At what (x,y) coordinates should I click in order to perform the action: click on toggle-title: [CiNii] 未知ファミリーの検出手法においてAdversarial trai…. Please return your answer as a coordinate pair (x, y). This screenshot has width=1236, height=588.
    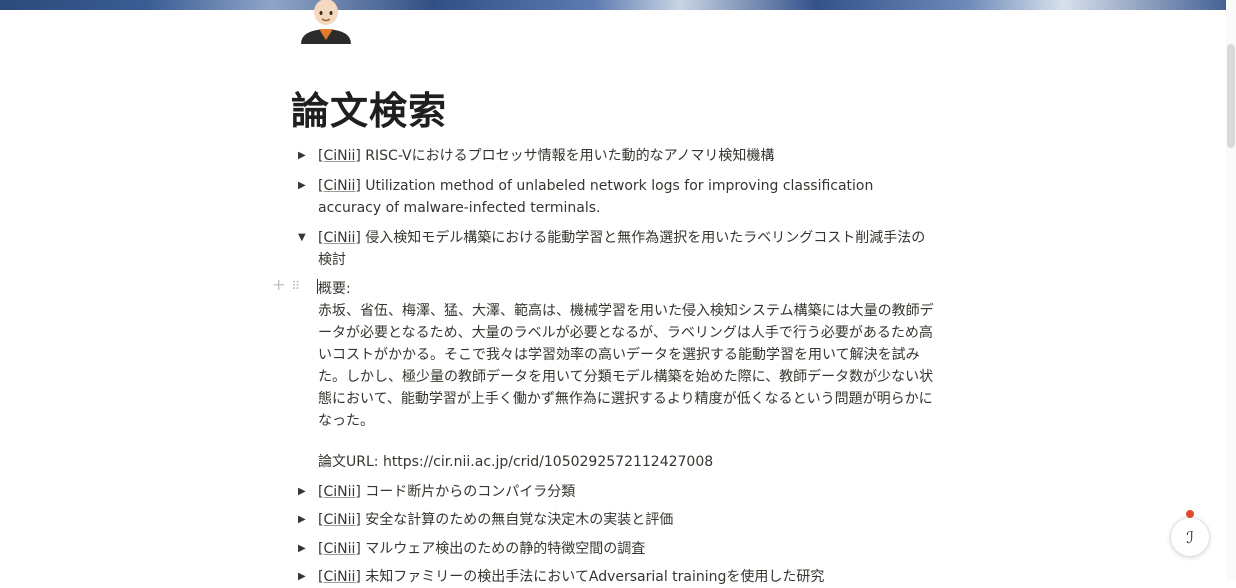
    Looking at the image, I should click on (628, 577).